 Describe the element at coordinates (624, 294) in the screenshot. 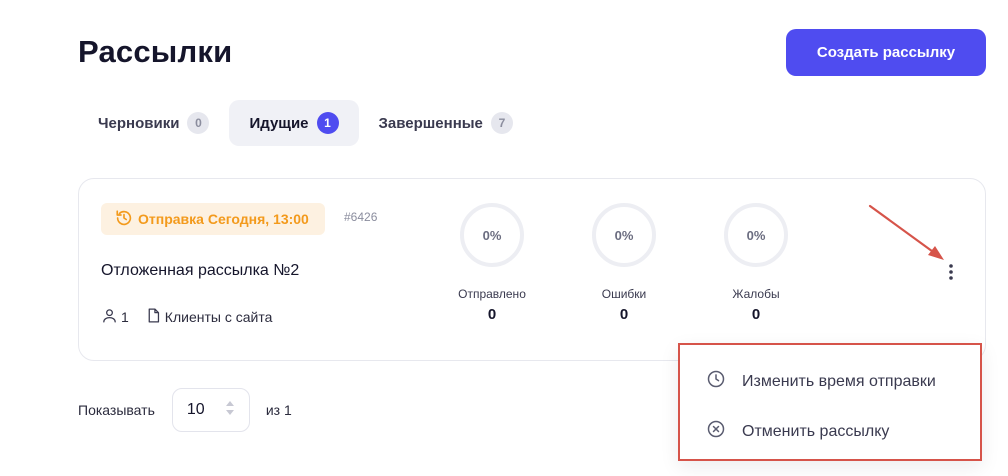

I see `stat-label: Ошибки` at that location.